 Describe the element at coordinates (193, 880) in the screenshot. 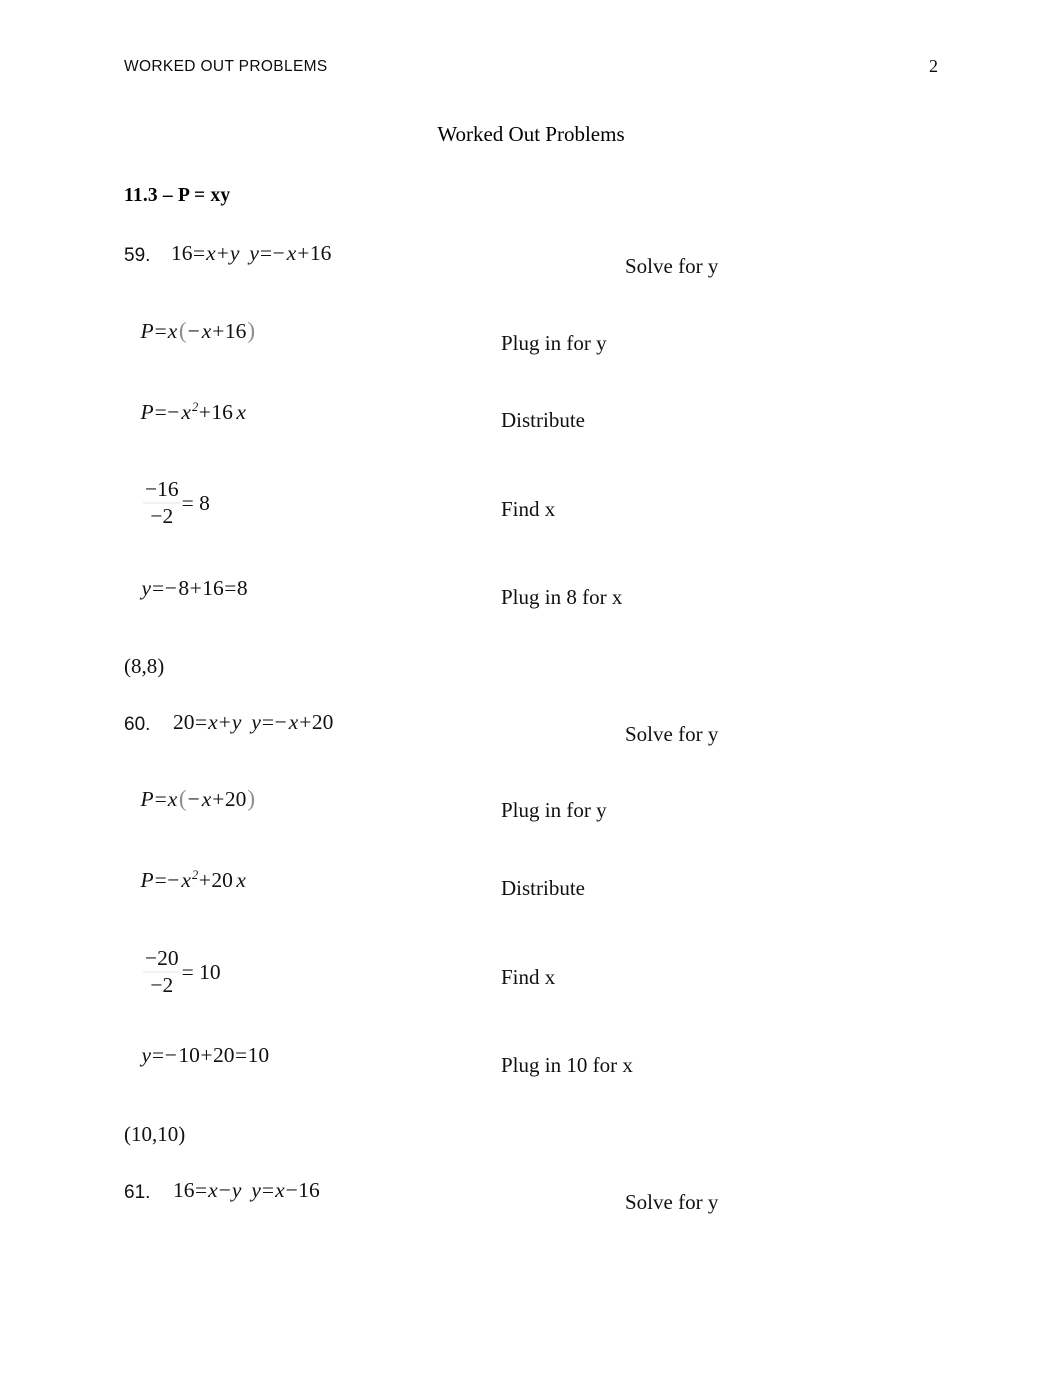

I see `math-expression-60-3: P=−x2+20 x` at that location.